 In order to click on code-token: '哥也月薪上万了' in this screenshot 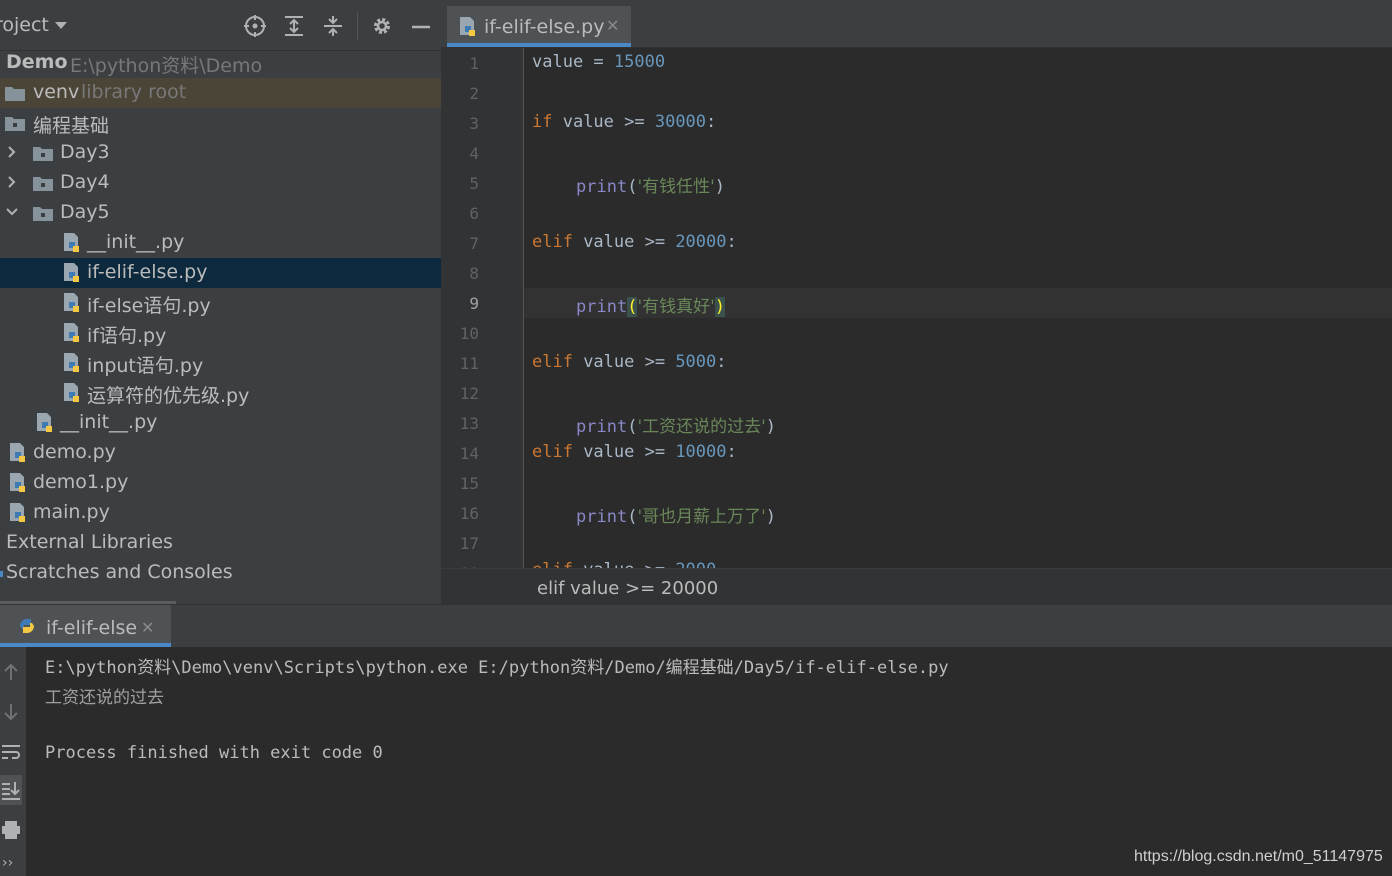, I will do `click(701, 517)`.